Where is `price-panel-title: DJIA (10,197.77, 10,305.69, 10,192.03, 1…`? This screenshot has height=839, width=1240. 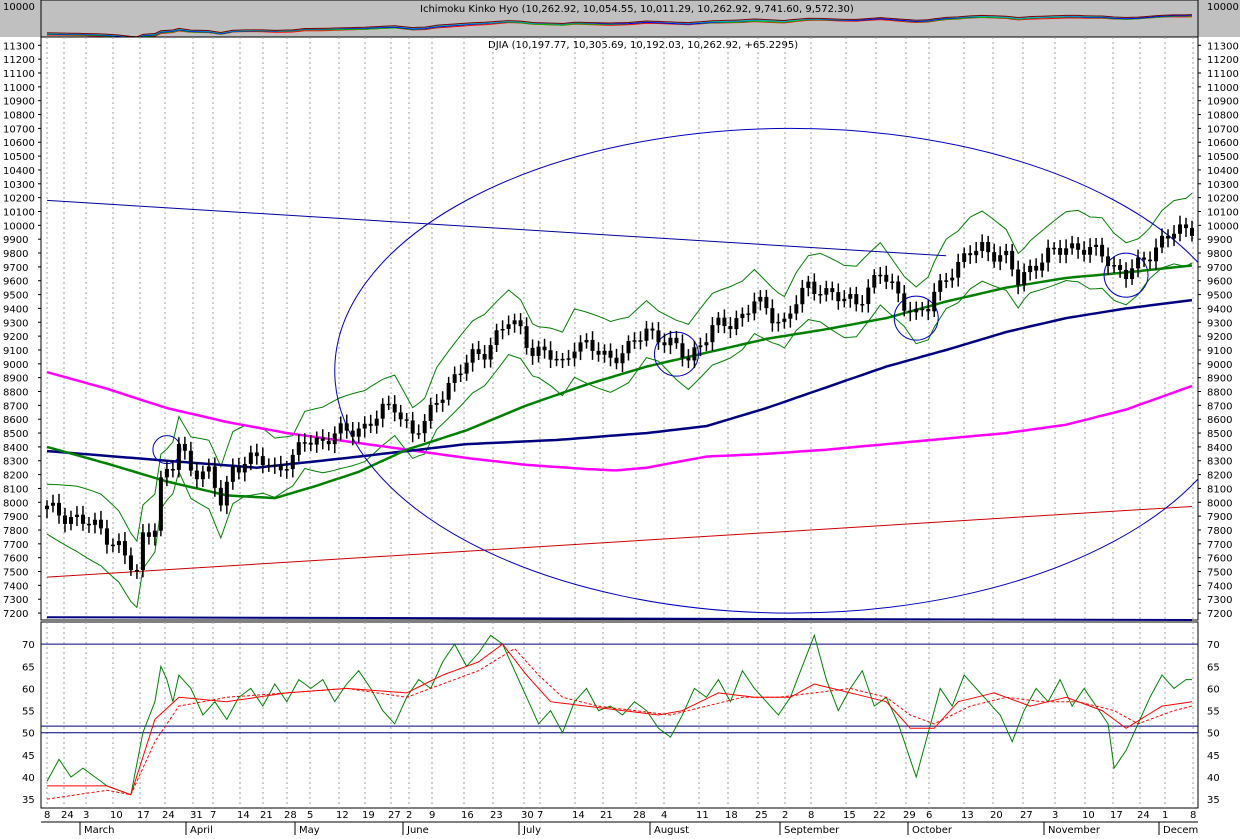
price-panel-title: DJIA (10,197.77, 10,305.69, 10,192.03, 1… is located at coordinates (643, 45).